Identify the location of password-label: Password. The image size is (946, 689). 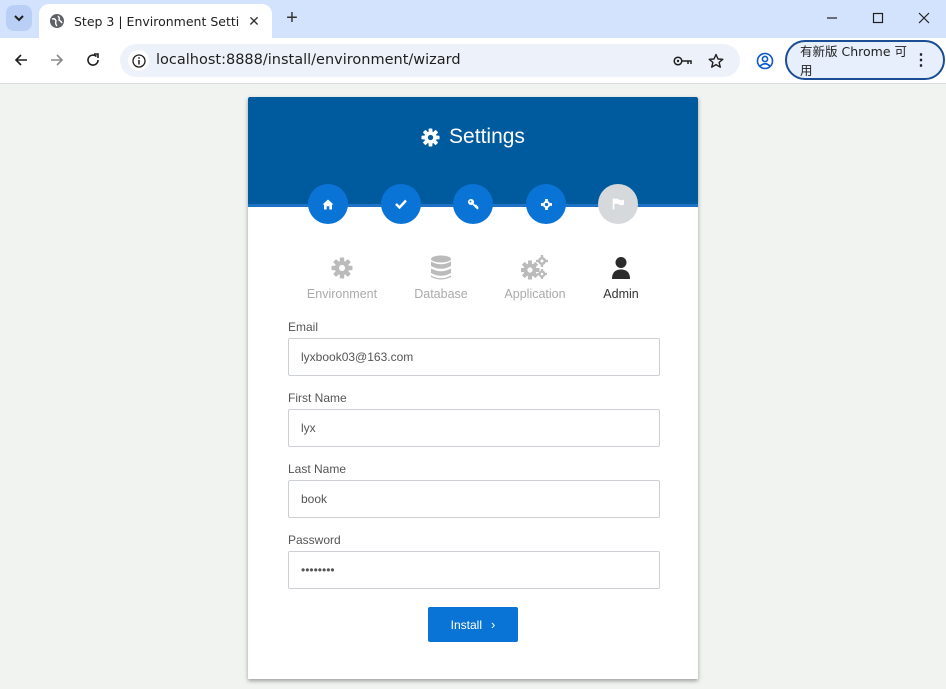
(314, 540).